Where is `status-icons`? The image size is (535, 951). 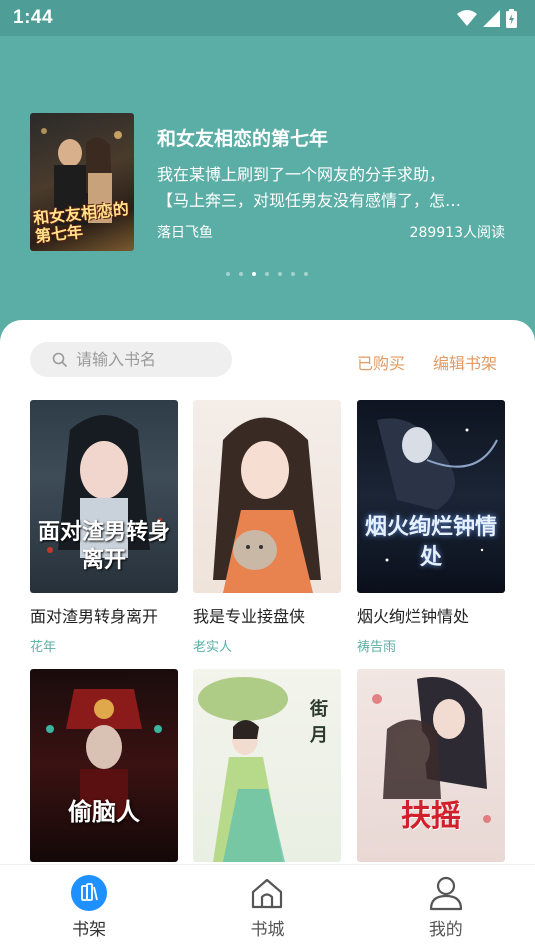 status-icons is located at coordinates (487, 18).